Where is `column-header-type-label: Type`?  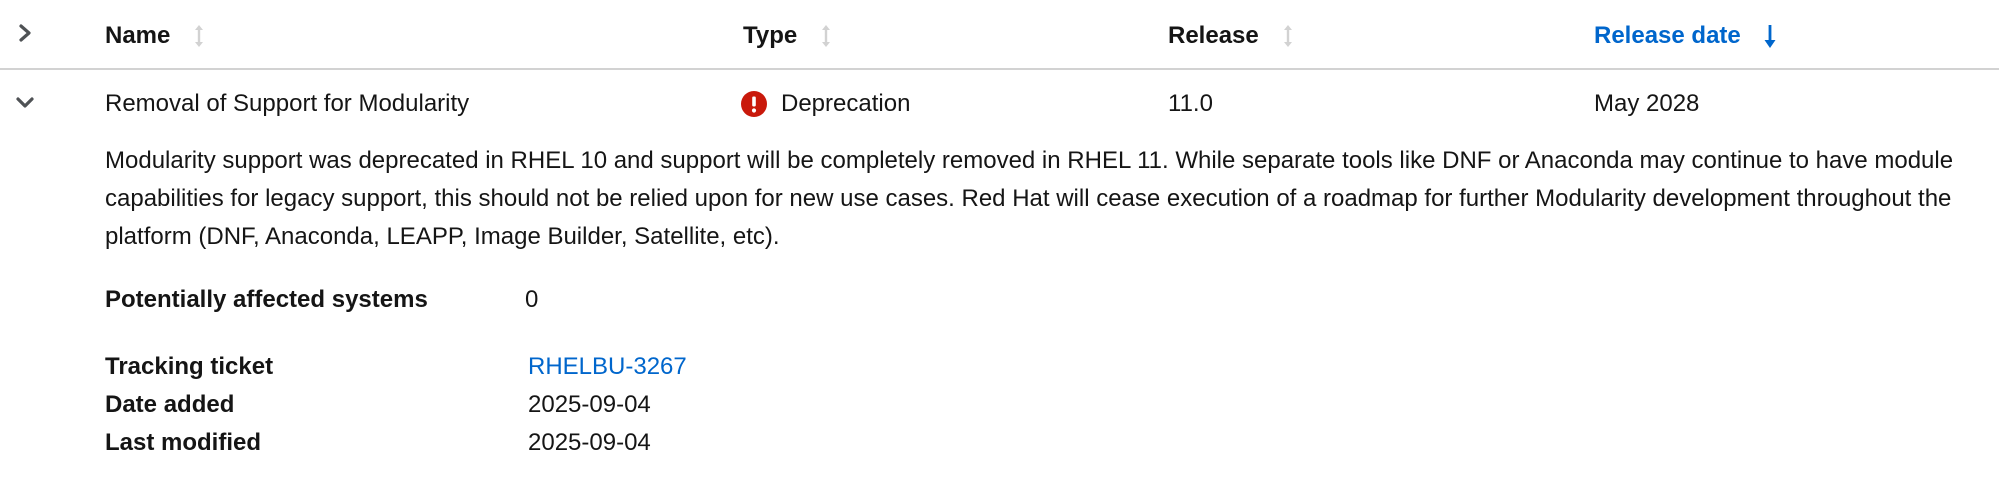 column-header-type-label: Type is located at coordinates (770, 35).